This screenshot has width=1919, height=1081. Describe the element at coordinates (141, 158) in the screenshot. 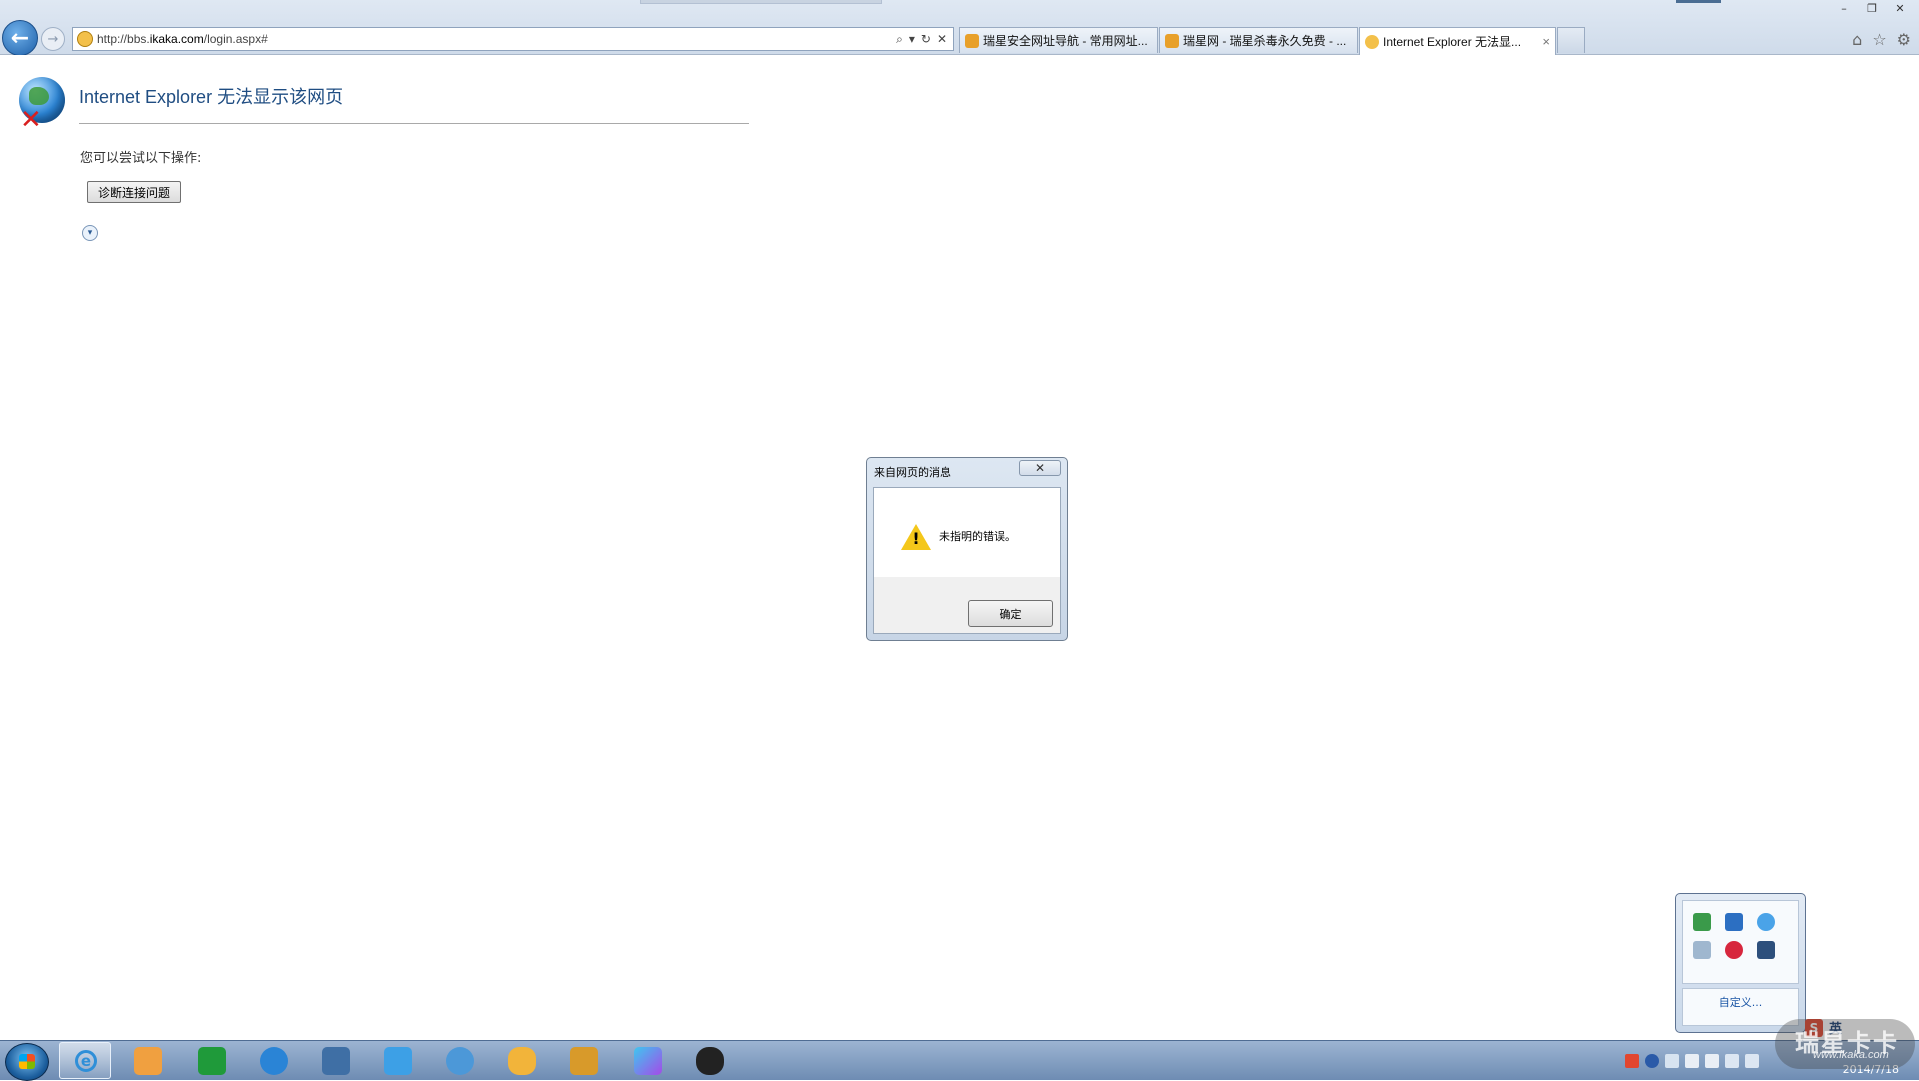

I see `try-text: 您可以尝试以下操作:` at that location.